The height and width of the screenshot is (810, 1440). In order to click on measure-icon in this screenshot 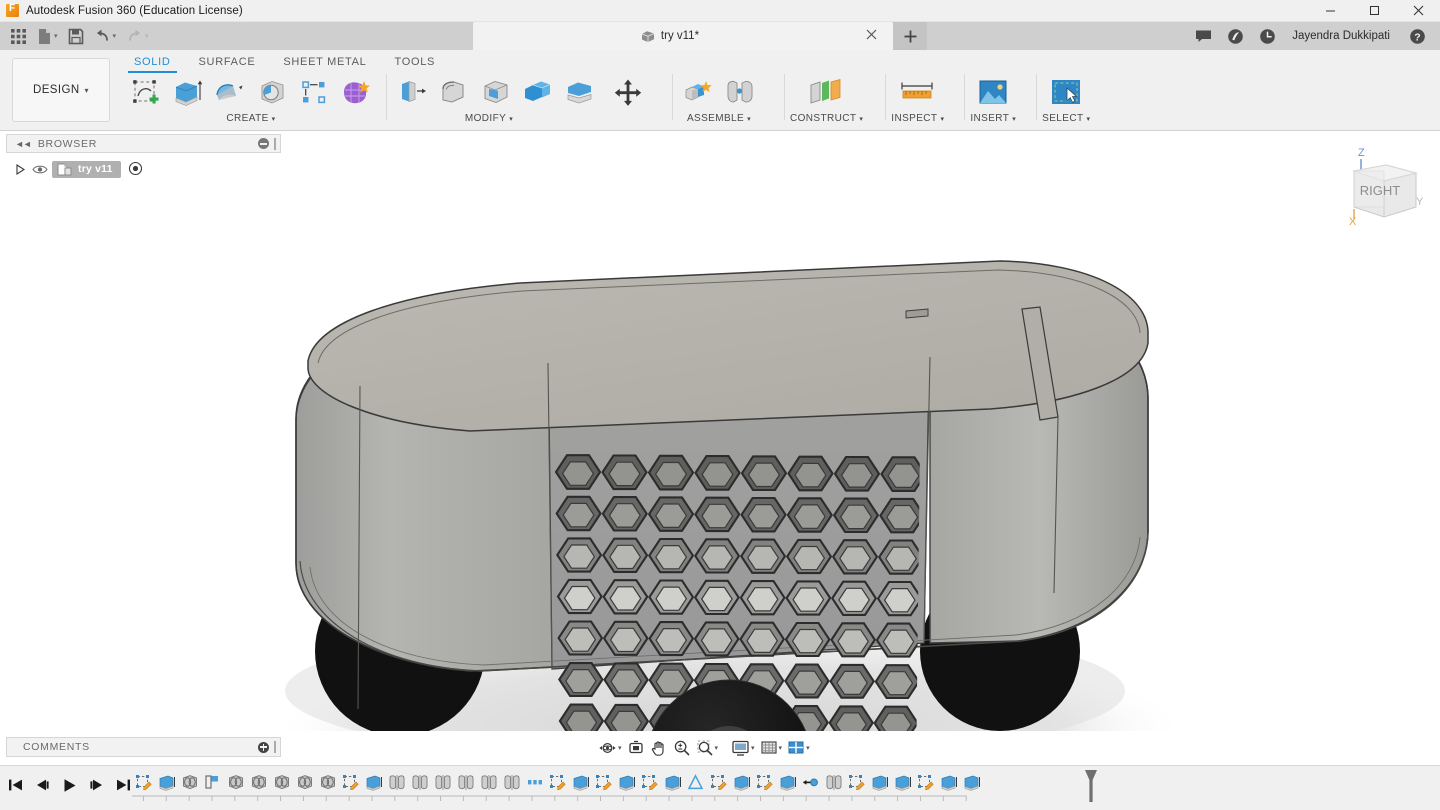, I will do `click(918, 93)`.